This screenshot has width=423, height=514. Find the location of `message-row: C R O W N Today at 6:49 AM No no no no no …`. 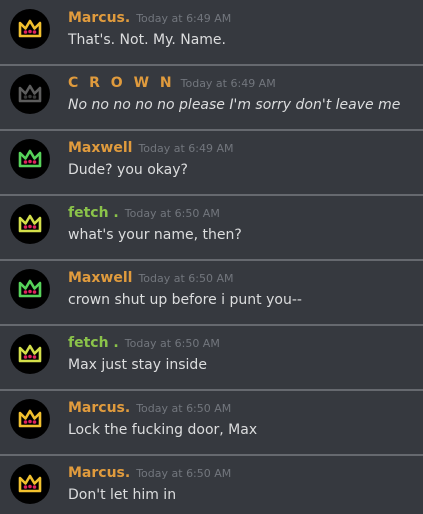

message-row: C R O W N Today at 6:49 AM No no no no no … is located at coordinates (211, 97).